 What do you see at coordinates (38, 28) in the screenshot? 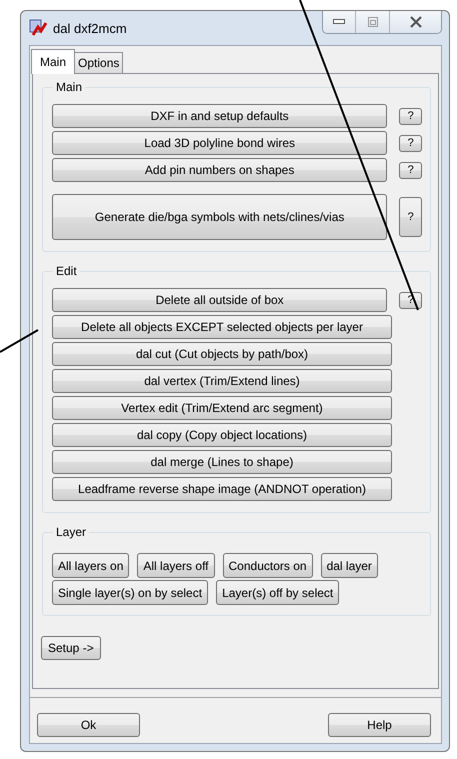
I see `app-icon` at bounding box center [38, 28].